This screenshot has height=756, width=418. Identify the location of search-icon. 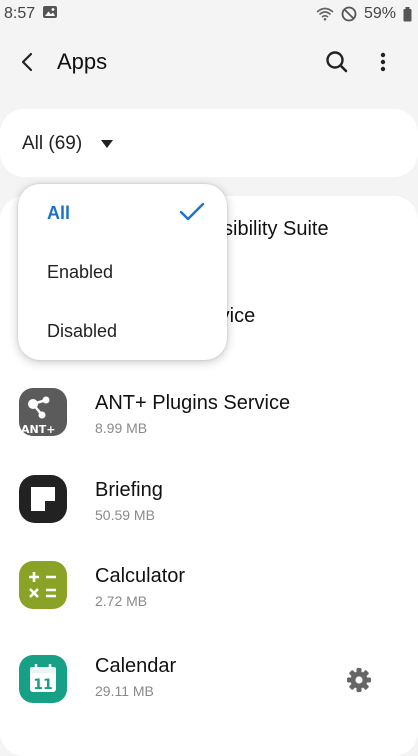
(337, 62).